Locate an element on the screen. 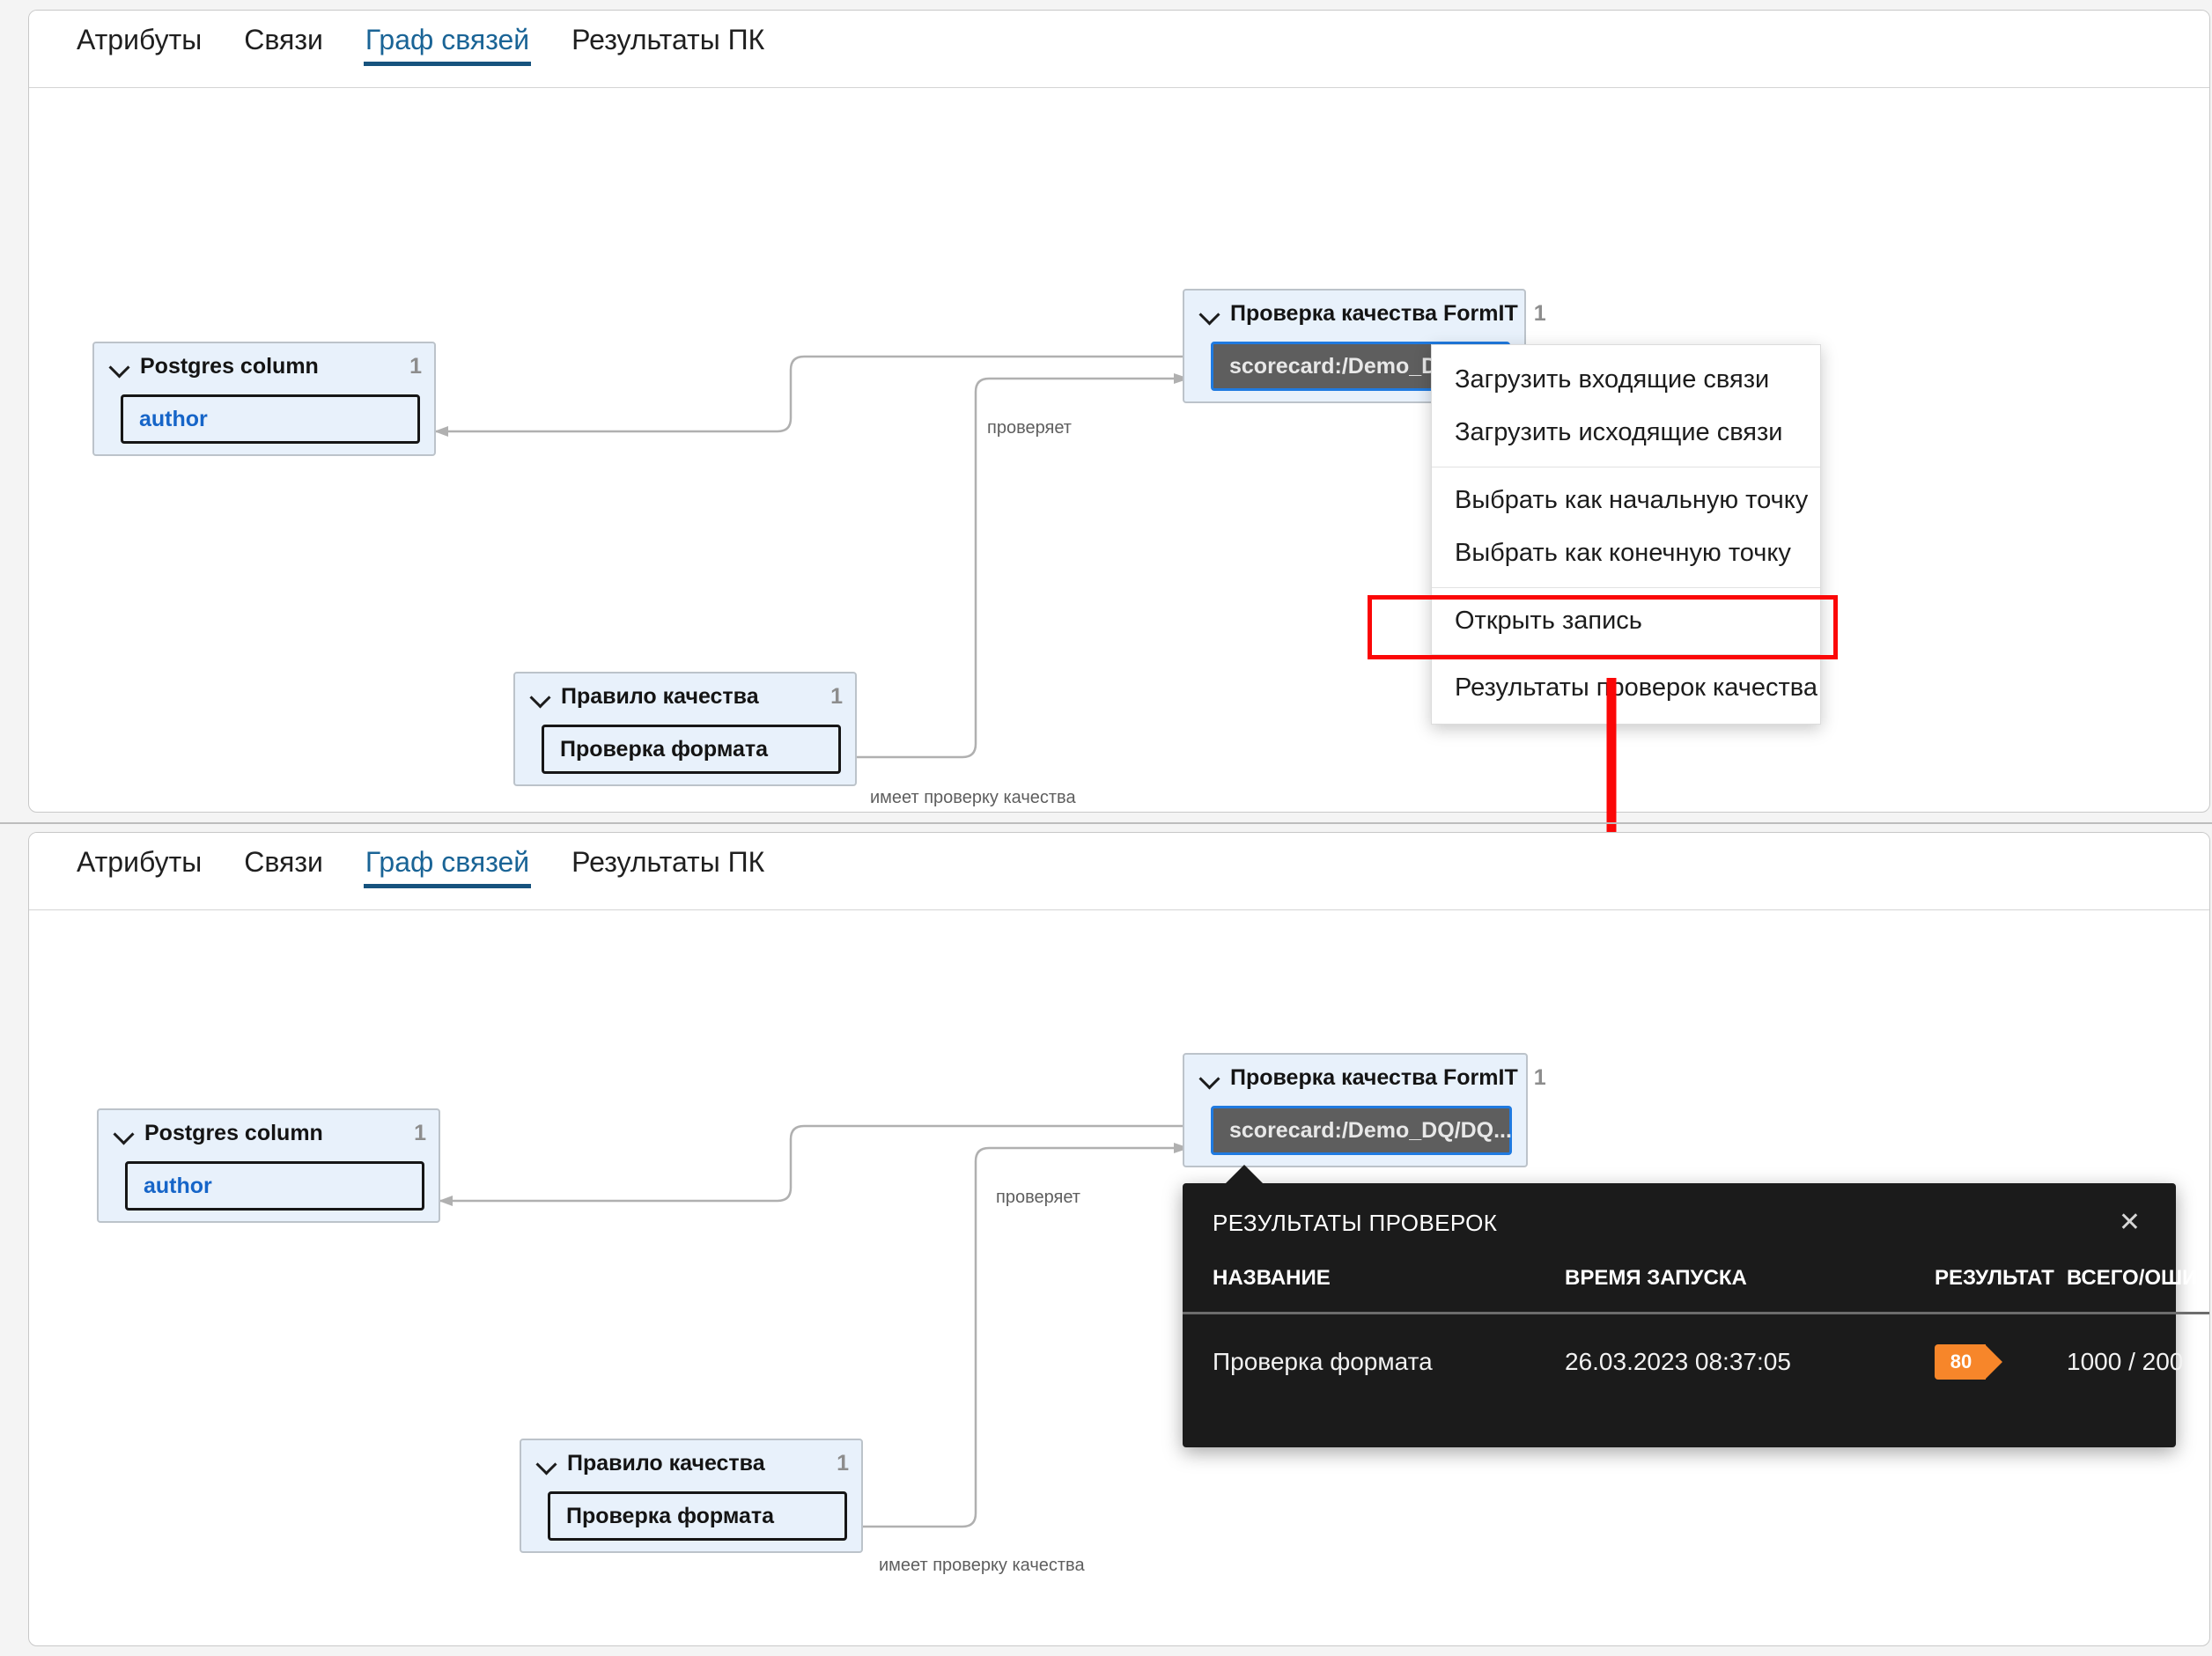 This screenshot has width=2212, height=1656. column-header-total-errors: ВСЕГО/ОШИБОК is located at coordinates (2138, 1281).